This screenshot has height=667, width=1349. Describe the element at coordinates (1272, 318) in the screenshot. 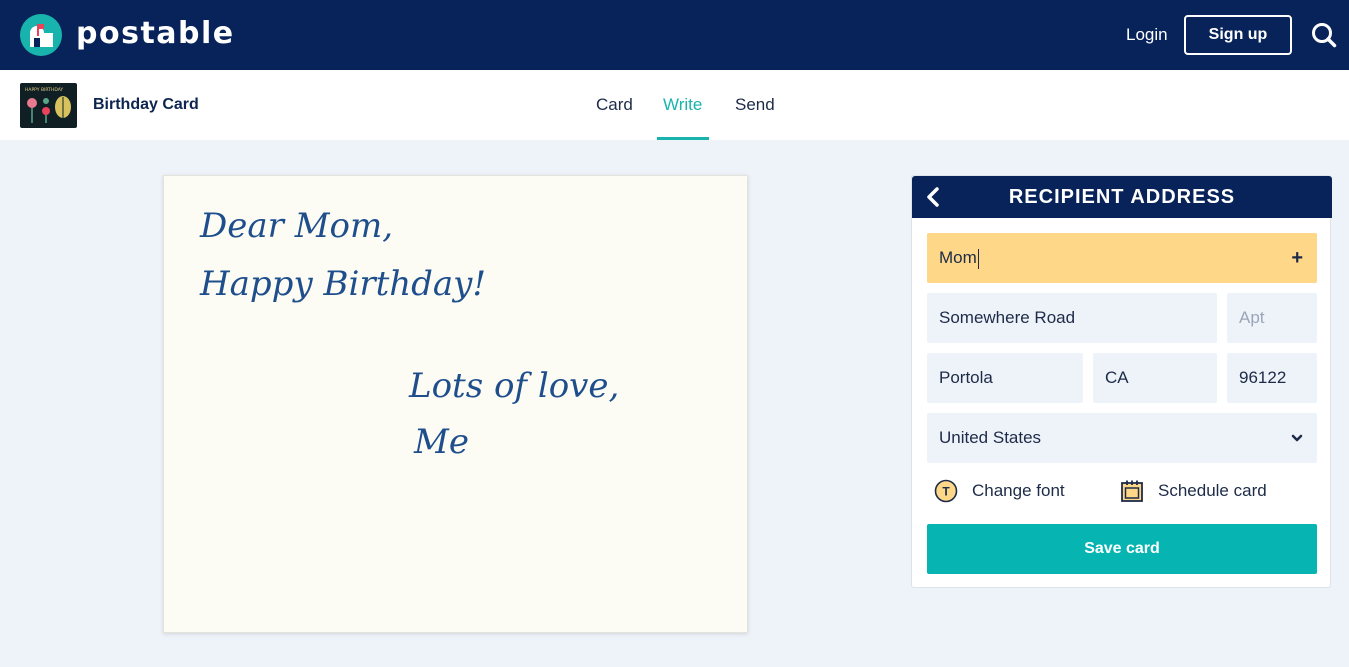

I see `apt-input: Apt` at that location.